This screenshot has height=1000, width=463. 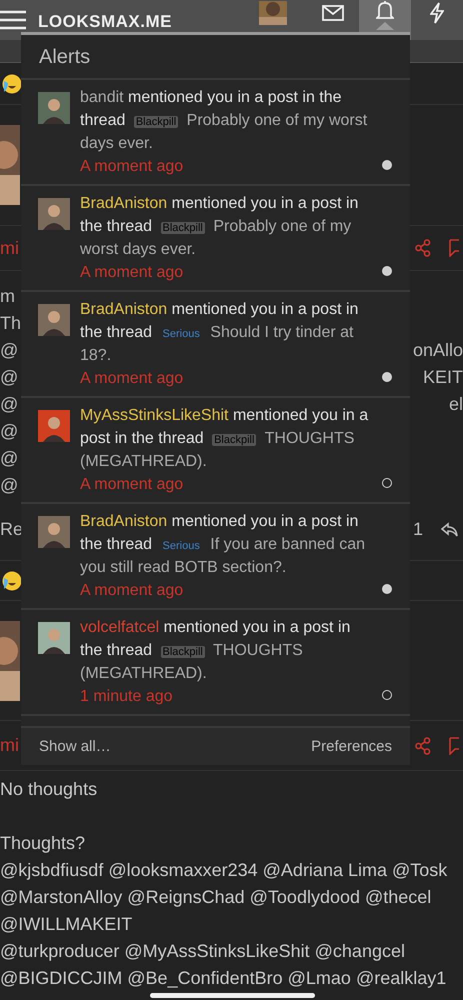 What do you see at coordinates (102, 97) in the screenshot?
I see `username-link: bandit` at bounding box center [102, 97].